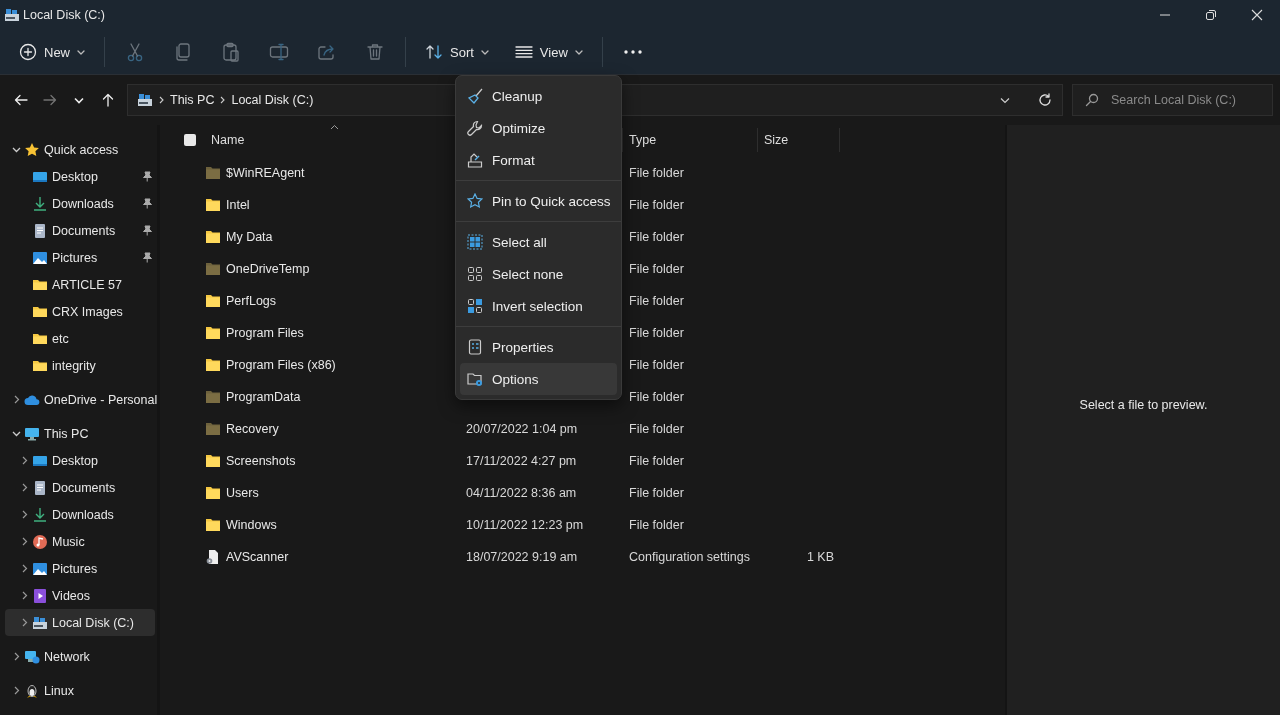 The height and width of the screenshot is (715, 1280). What do you see at coordinates (820, 557) in the screenshot?
I see `size-cell-text: 1 KB` at bounding box center [820, 557].